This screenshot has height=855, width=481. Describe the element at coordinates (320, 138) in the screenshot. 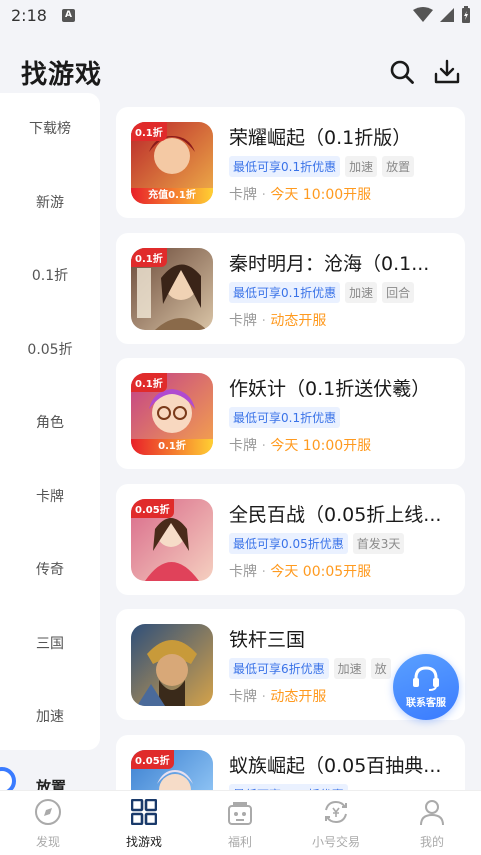

I see `game-title: 荣耀崛起（0.1折版）` at that location.